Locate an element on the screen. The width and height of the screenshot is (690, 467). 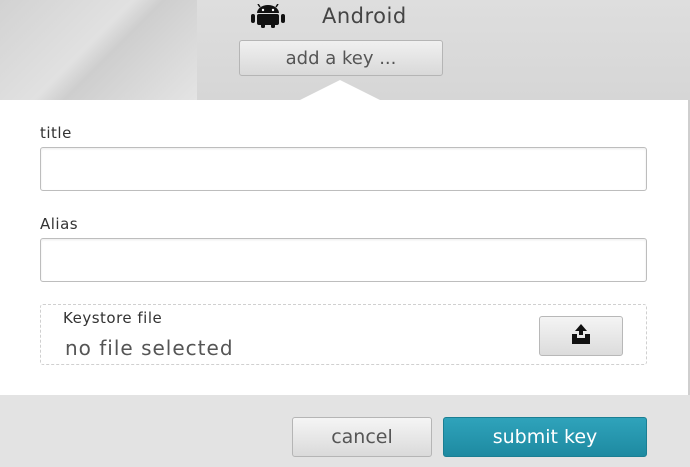
popover-pointer is located at coordinates (340, 90).